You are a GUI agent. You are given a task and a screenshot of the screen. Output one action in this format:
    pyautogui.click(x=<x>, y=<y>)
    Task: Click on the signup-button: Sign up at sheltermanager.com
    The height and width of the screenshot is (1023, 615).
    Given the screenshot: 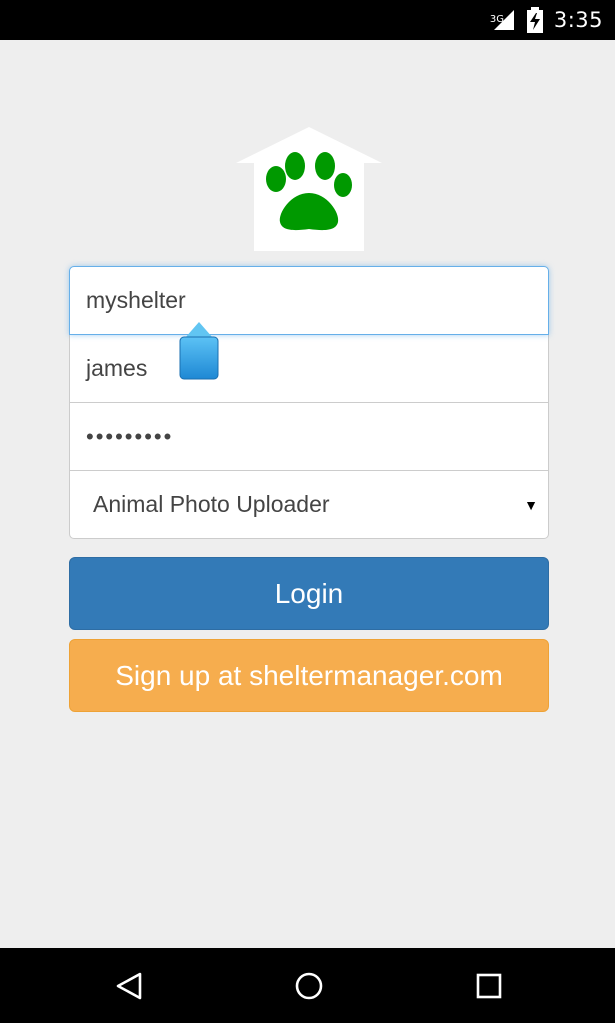 What is the action you would take?
    pyautogui.click(x=309, y=675)
    